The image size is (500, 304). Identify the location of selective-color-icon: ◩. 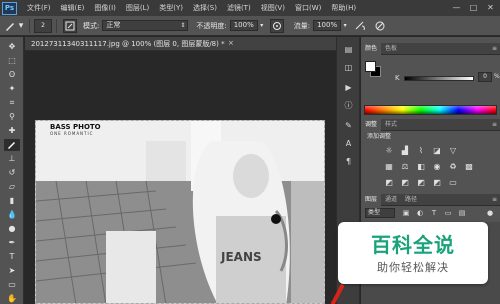
(437, 182).